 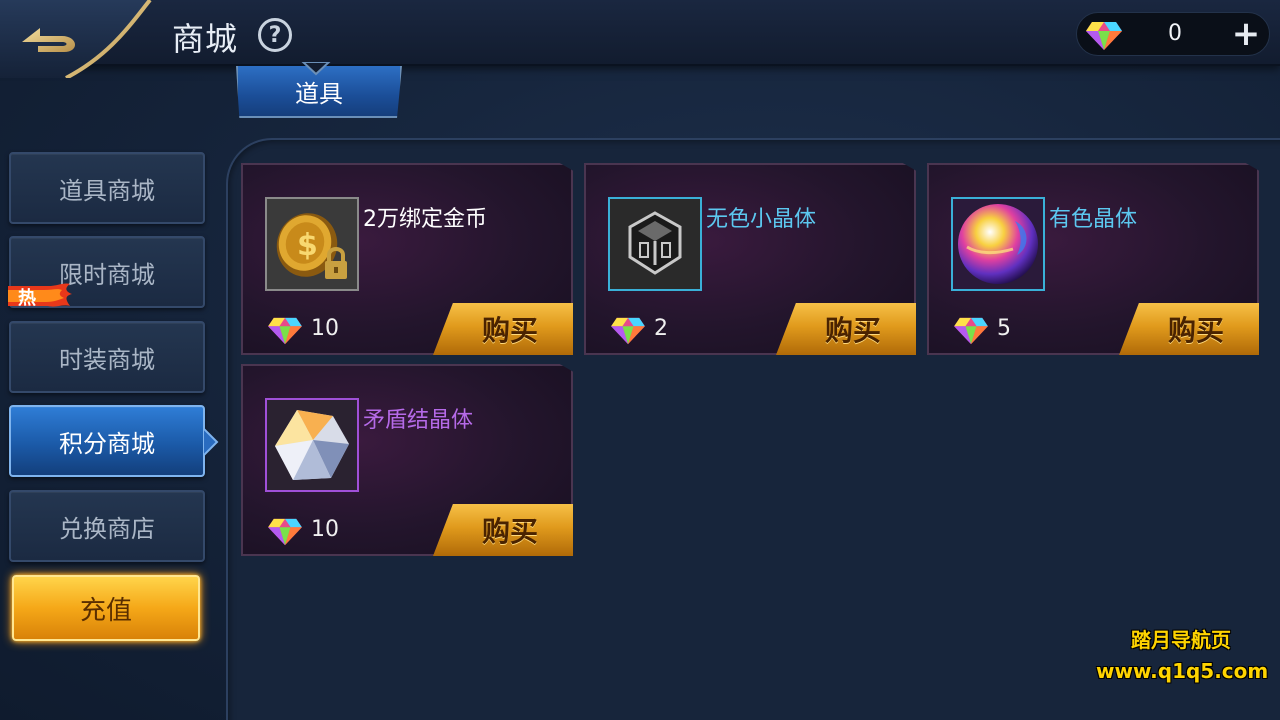 I want to click on colored-crystal-orb-icon, so click(x=998, y=244).